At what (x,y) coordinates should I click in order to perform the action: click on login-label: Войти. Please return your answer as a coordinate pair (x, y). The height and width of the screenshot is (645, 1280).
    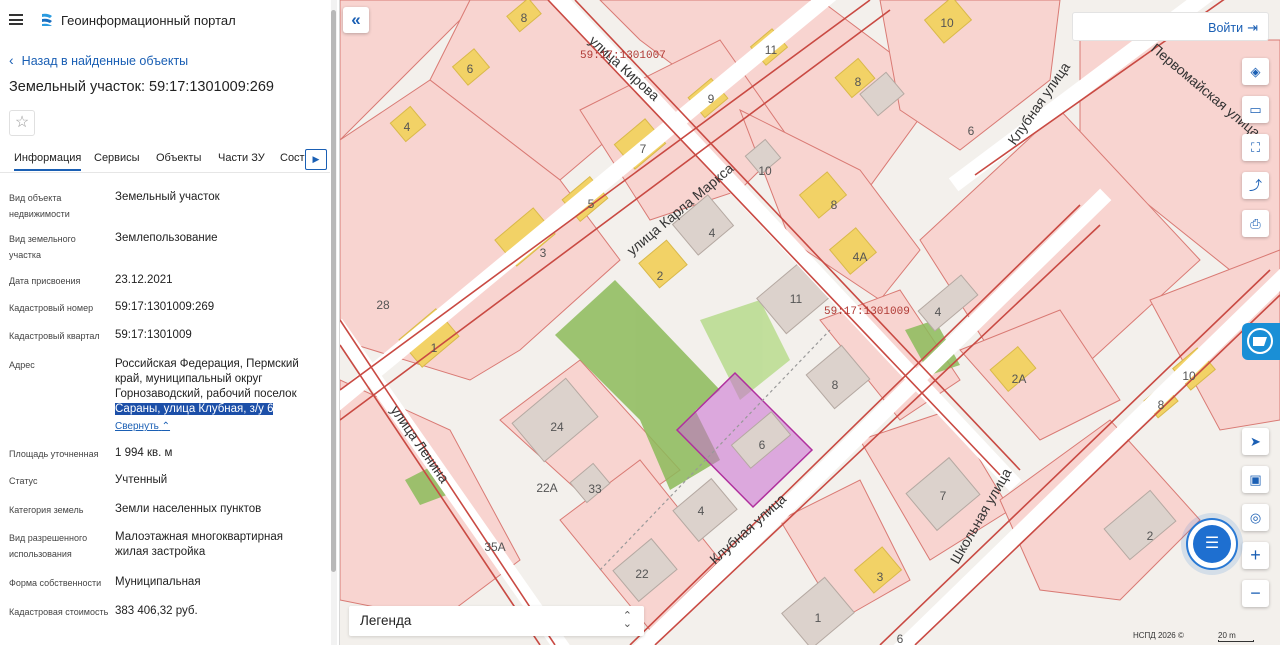
    Looking at the image, I should click on (1226, 28).